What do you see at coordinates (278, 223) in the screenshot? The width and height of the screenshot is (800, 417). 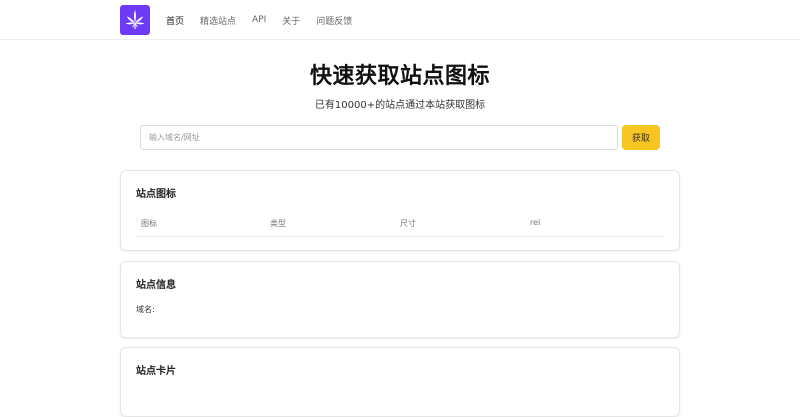 I see `column-header-type: 类型` at bounding box center [278, 223].